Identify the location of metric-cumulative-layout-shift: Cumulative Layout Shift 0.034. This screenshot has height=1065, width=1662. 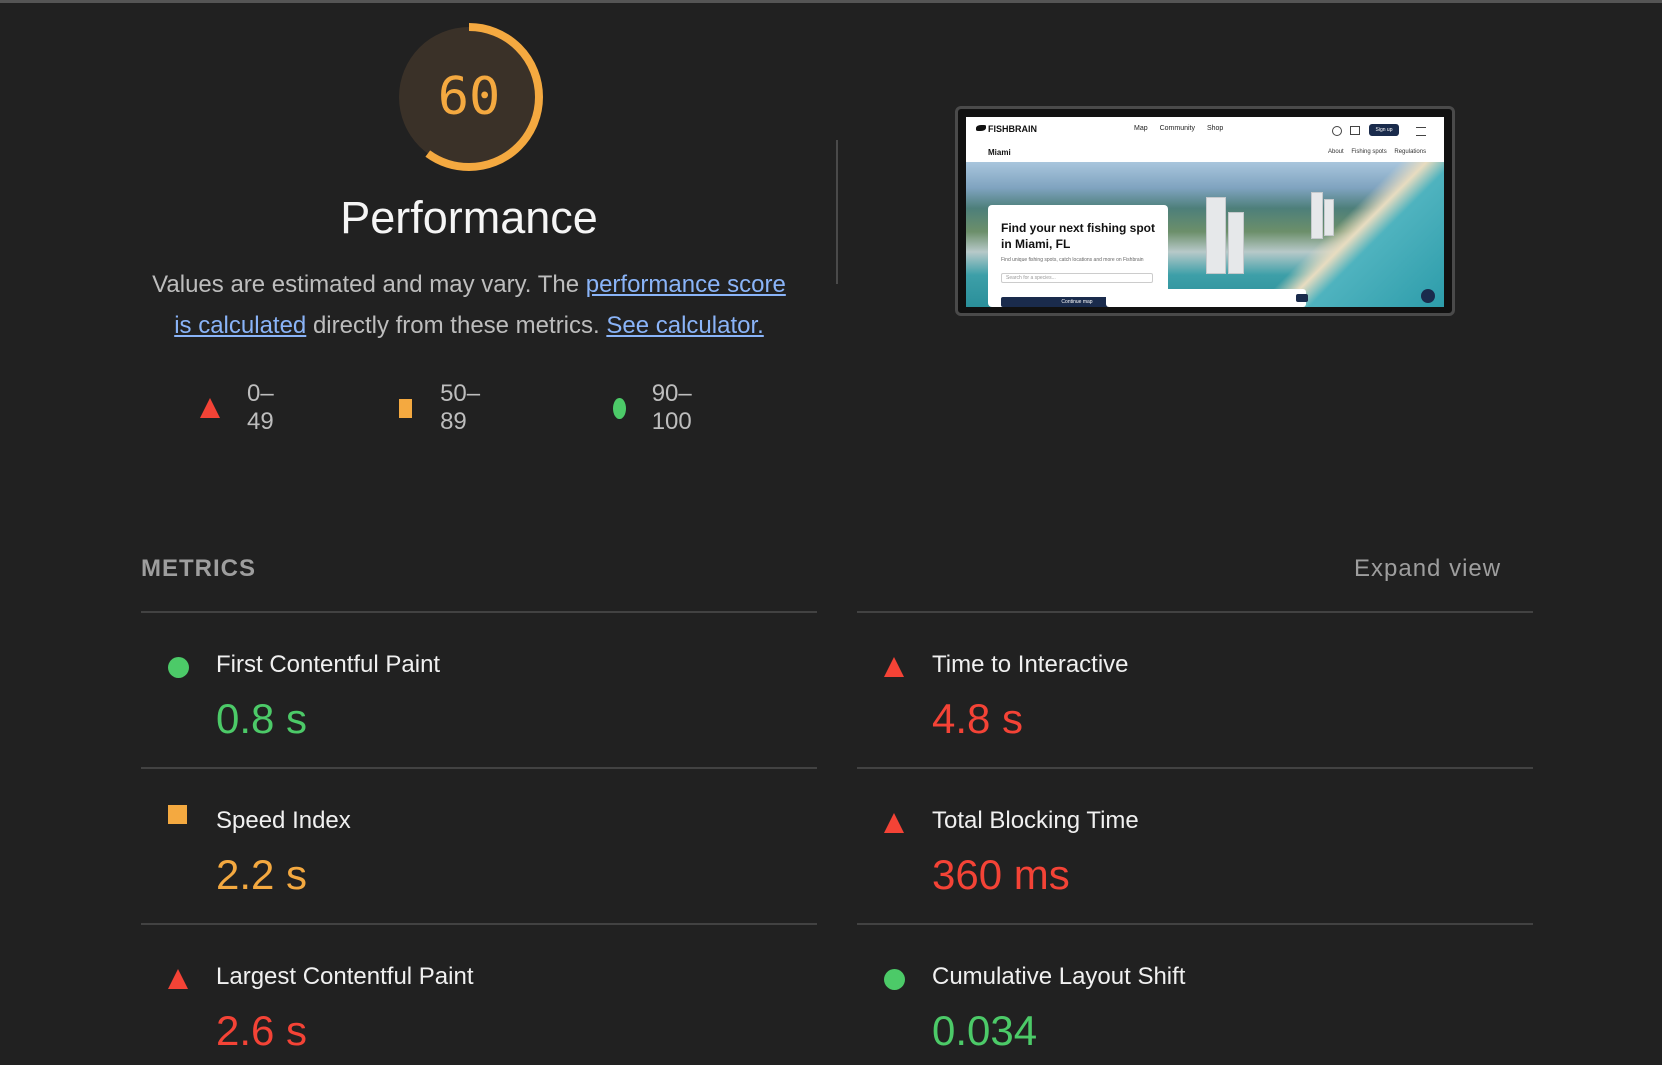
(1177, 995).